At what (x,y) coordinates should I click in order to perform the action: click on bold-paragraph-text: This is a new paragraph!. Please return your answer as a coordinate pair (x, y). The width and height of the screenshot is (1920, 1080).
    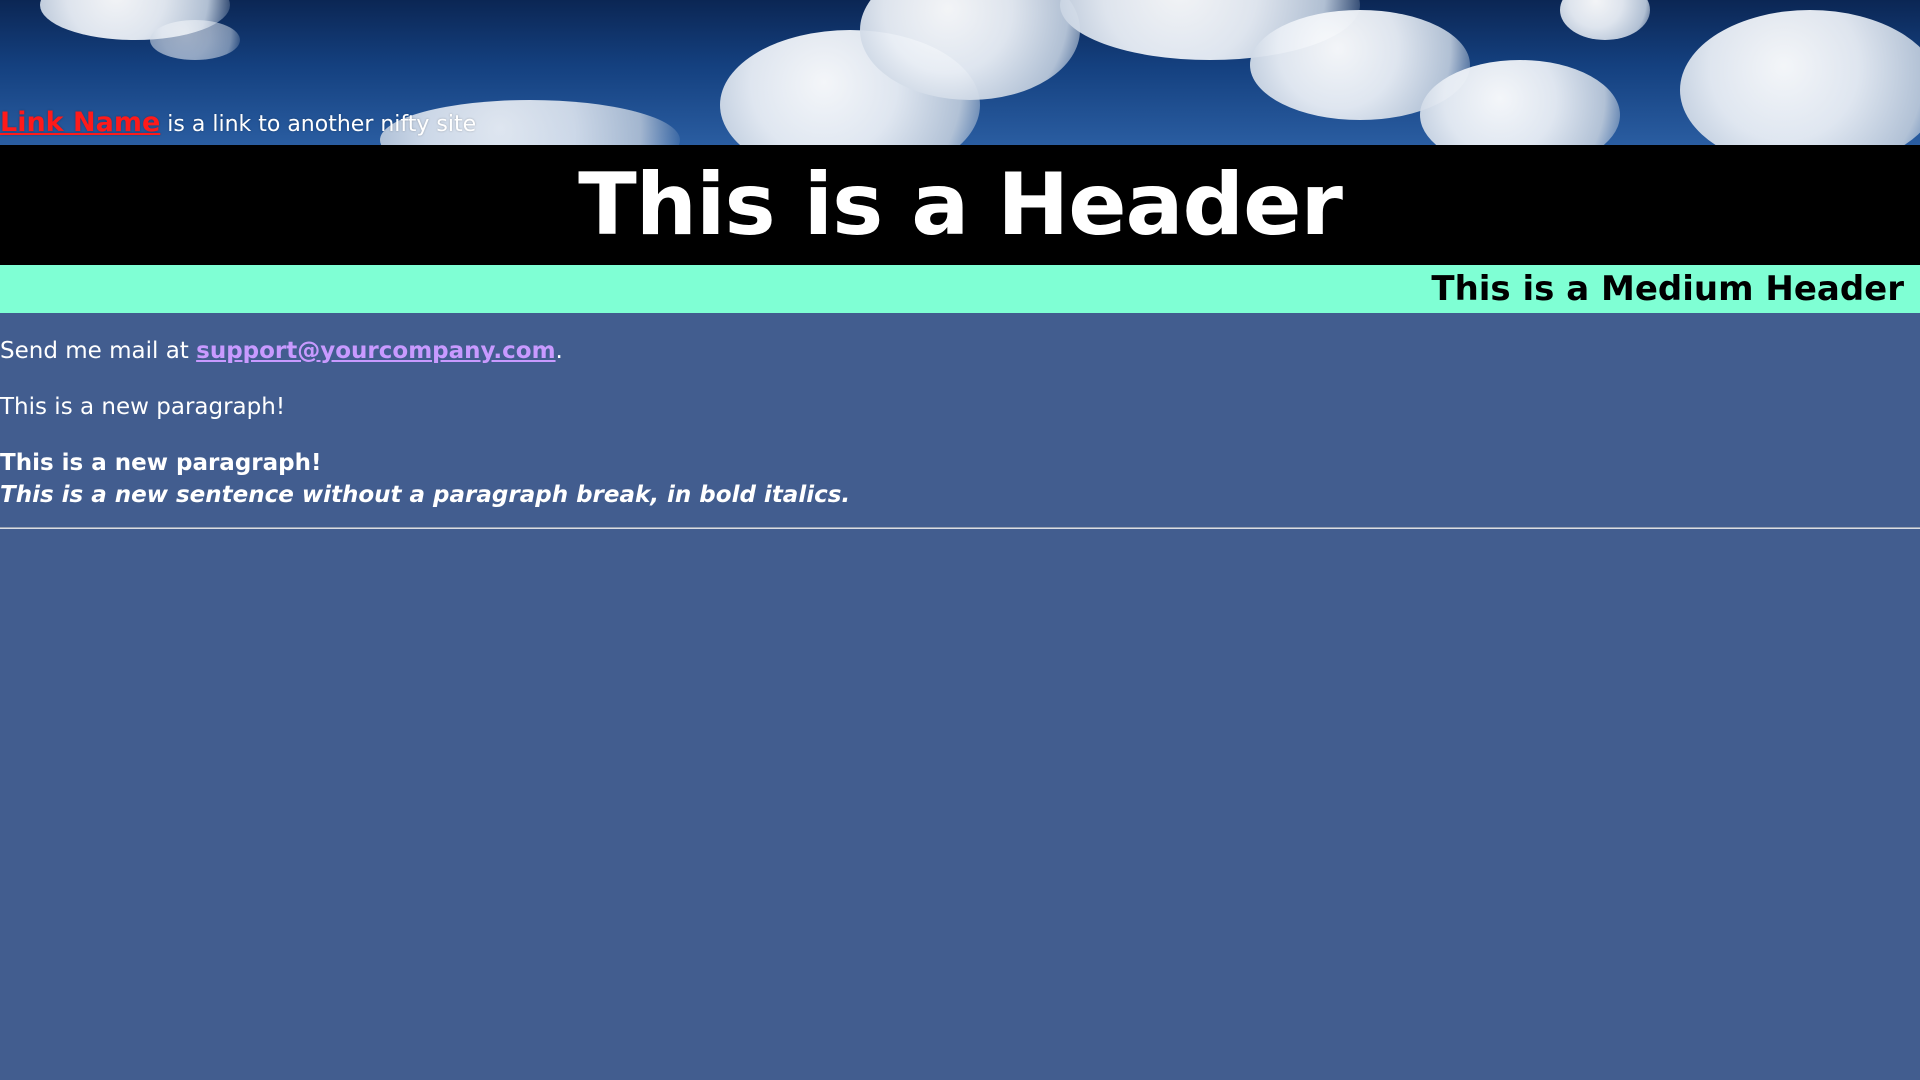
    Looking at the image, I should click on (161, 463).